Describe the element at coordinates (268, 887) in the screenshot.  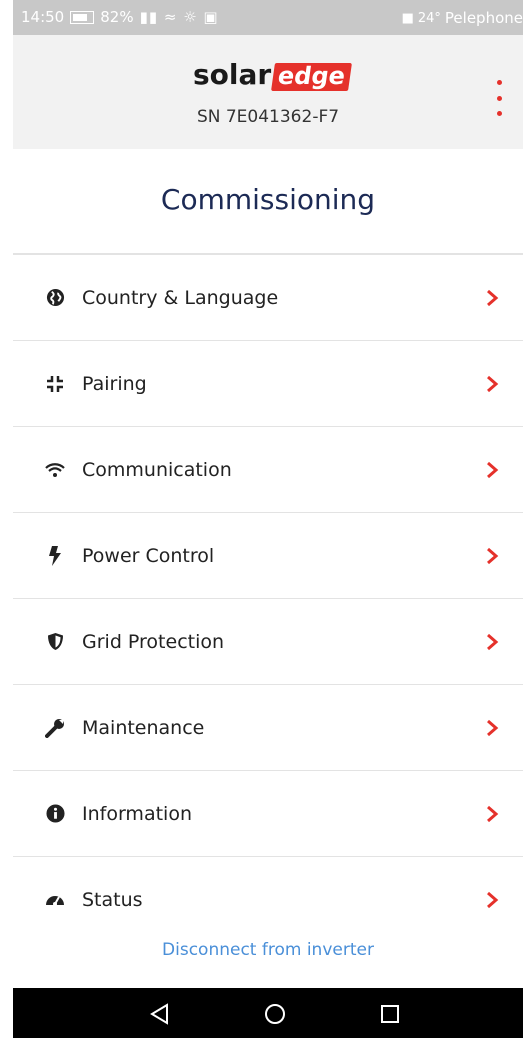
I see `menu-item-status: Status` at that location.